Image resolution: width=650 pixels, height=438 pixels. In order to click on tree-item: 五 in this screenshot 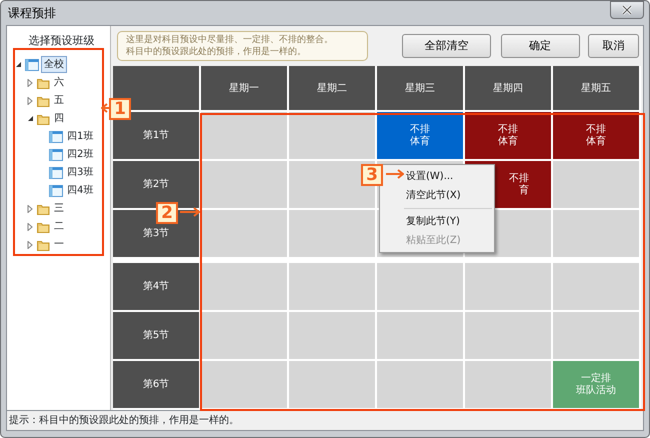, I will do `click(59, 100)`.